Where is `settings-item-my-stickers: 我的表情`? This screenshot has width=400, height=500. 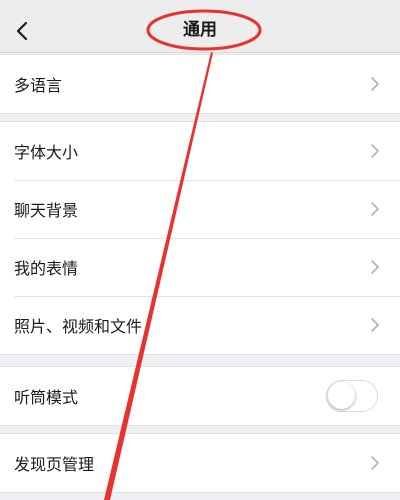
settings-item-my-stickers: 我的表情 is located at coordinates (200, 267).